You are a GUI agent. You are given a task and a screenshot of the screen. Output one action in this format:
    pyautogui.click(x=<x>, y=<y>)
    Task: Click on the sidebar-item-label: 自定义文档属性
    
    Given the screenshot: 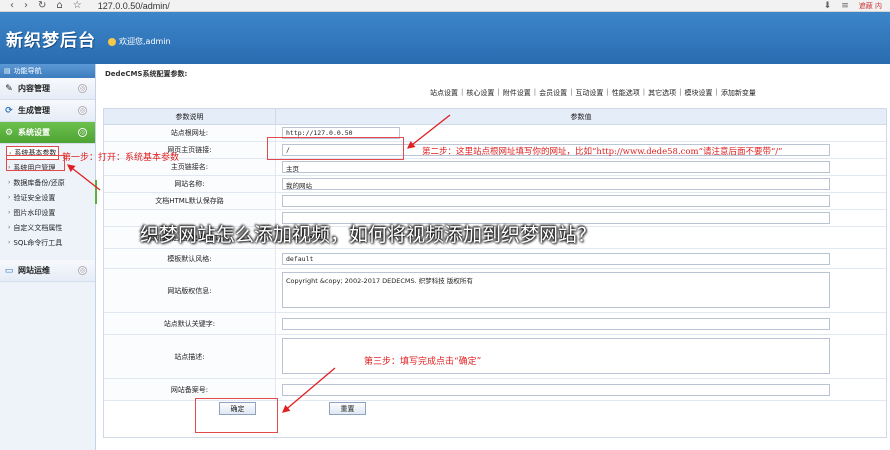 What is the action you would take?
    pyautogui.click(x=38, y=227)
    